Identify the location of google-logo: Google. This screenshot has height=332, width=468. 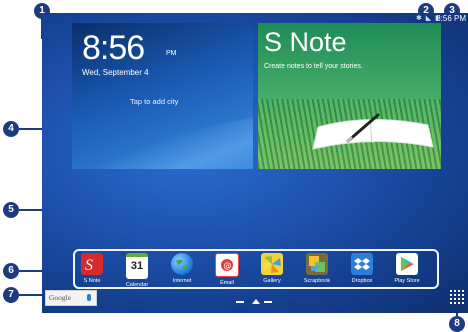
(60, 297).